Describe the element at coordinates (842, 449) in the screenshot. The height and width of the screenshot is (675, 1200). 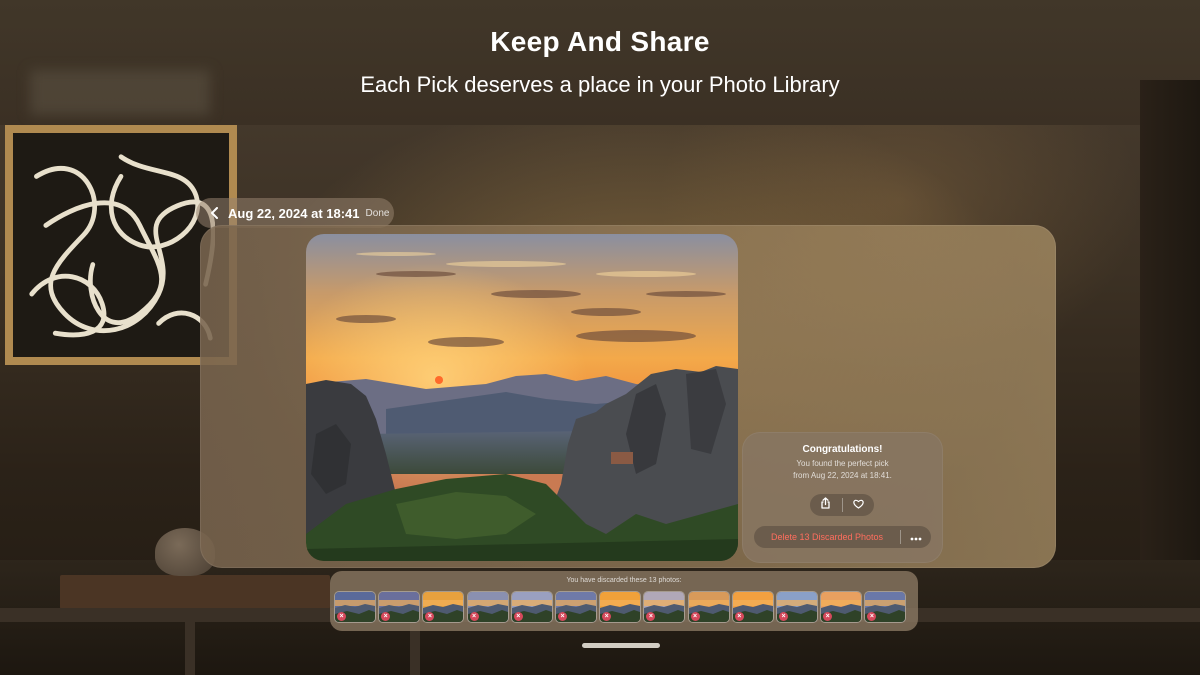
I see `card-title: Congratulations!` at that location.